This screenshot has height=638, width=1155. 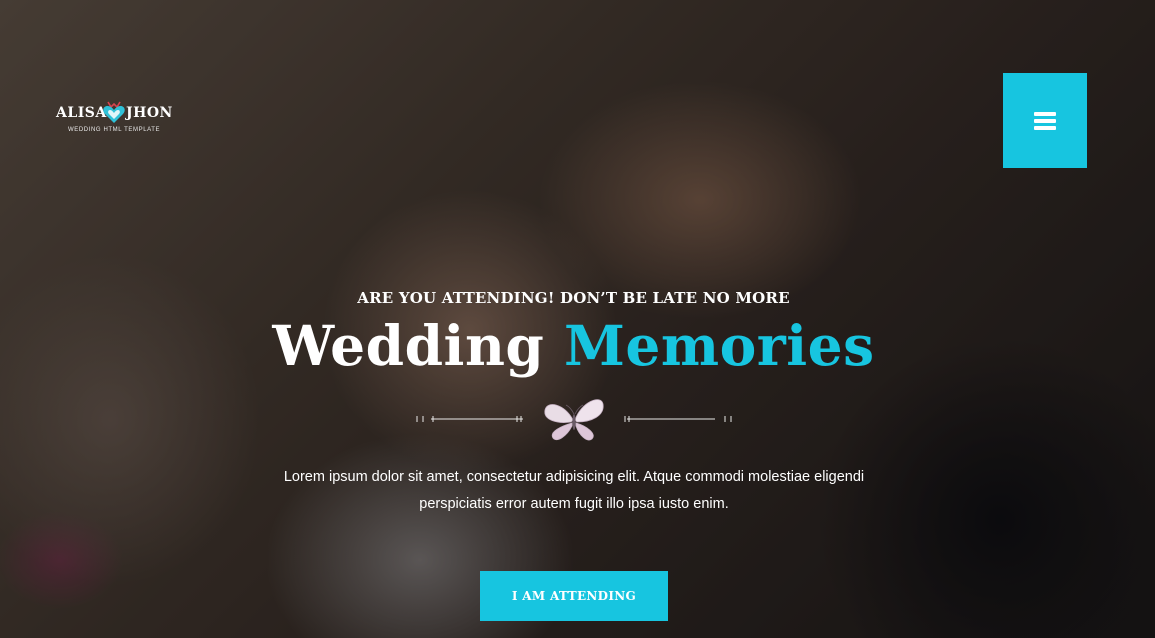 I want to click on butterfly-icon, so click(x=574, y=420).